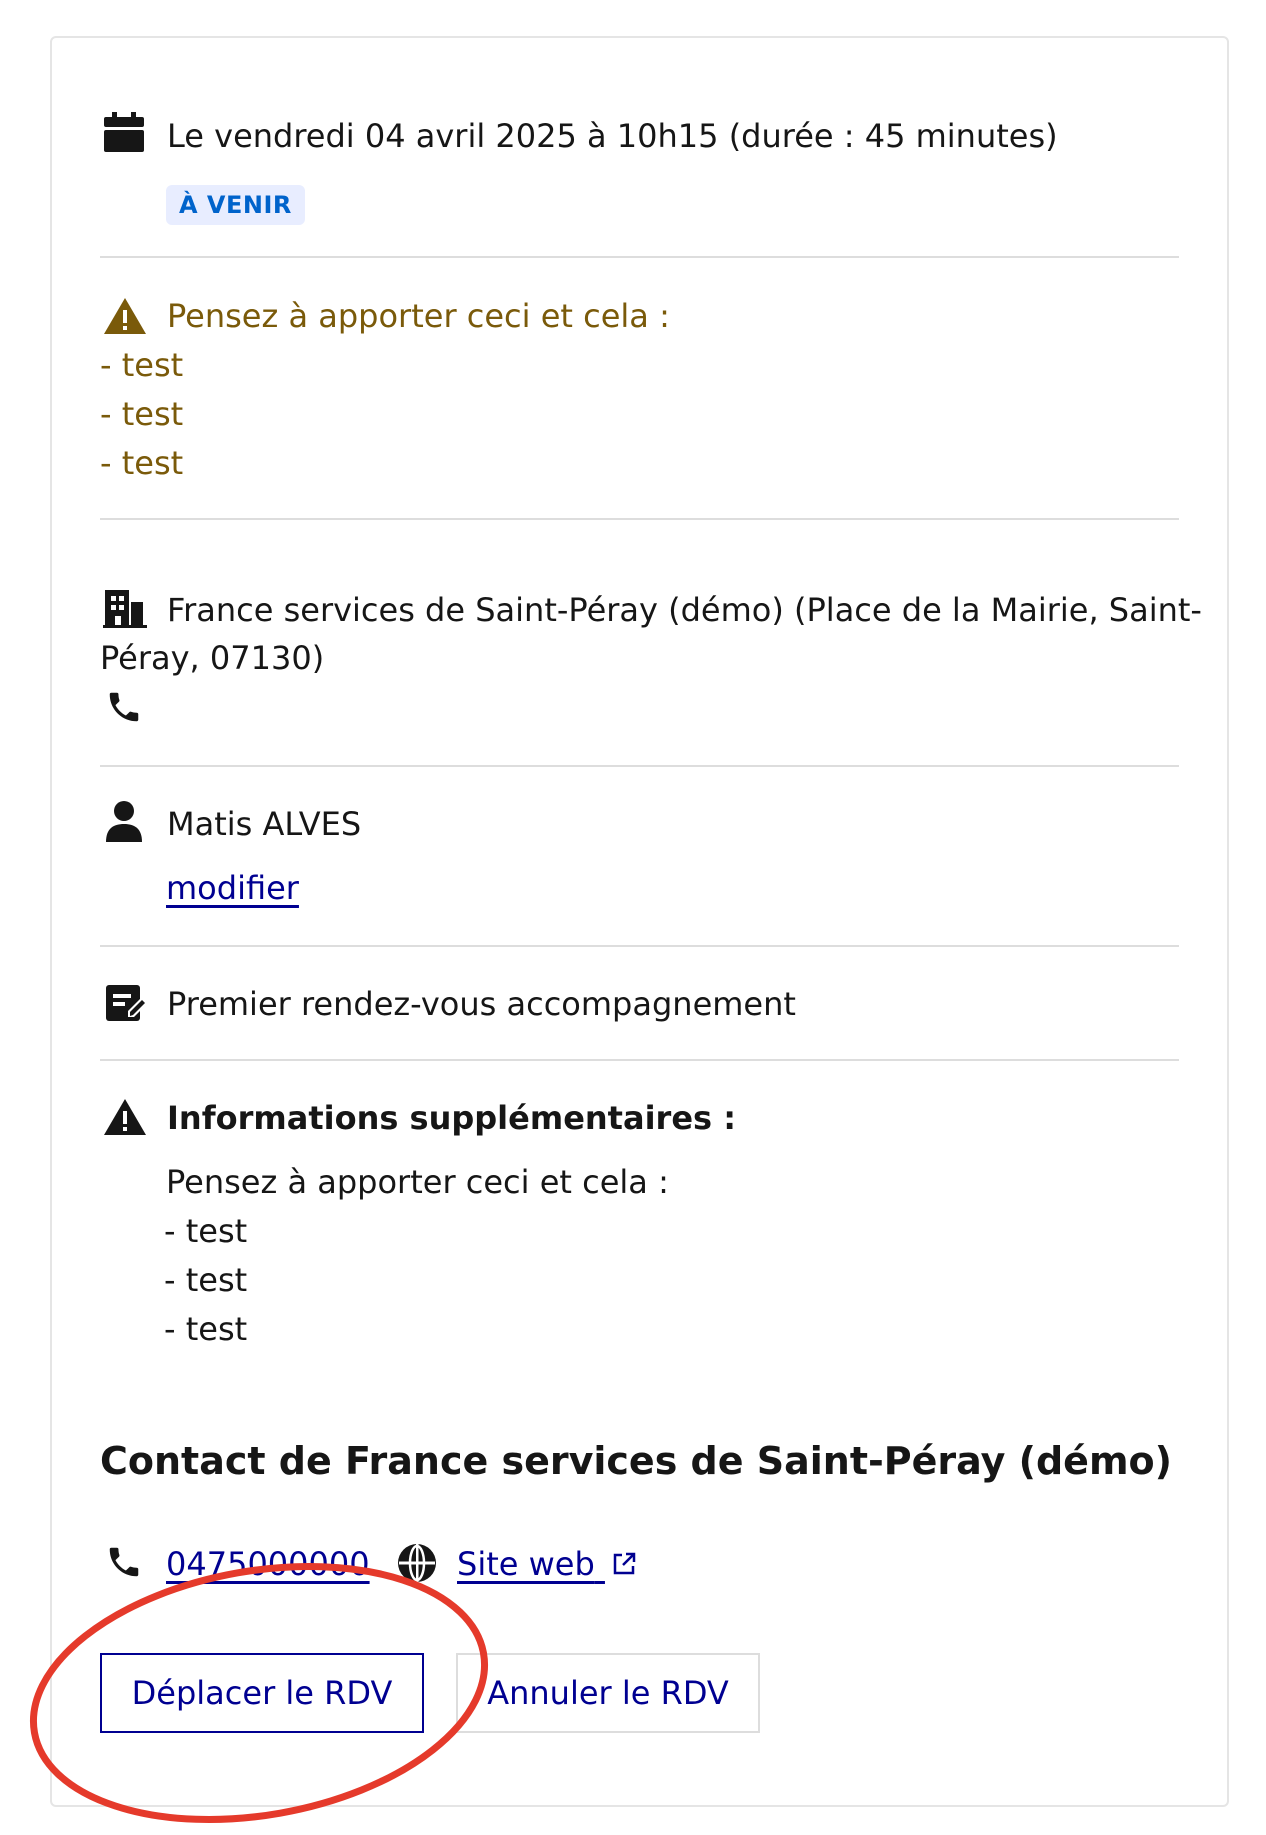  Describe the element at coordinates (232, 888) in the screenshot. I see `modify-link: modifier` at that location.